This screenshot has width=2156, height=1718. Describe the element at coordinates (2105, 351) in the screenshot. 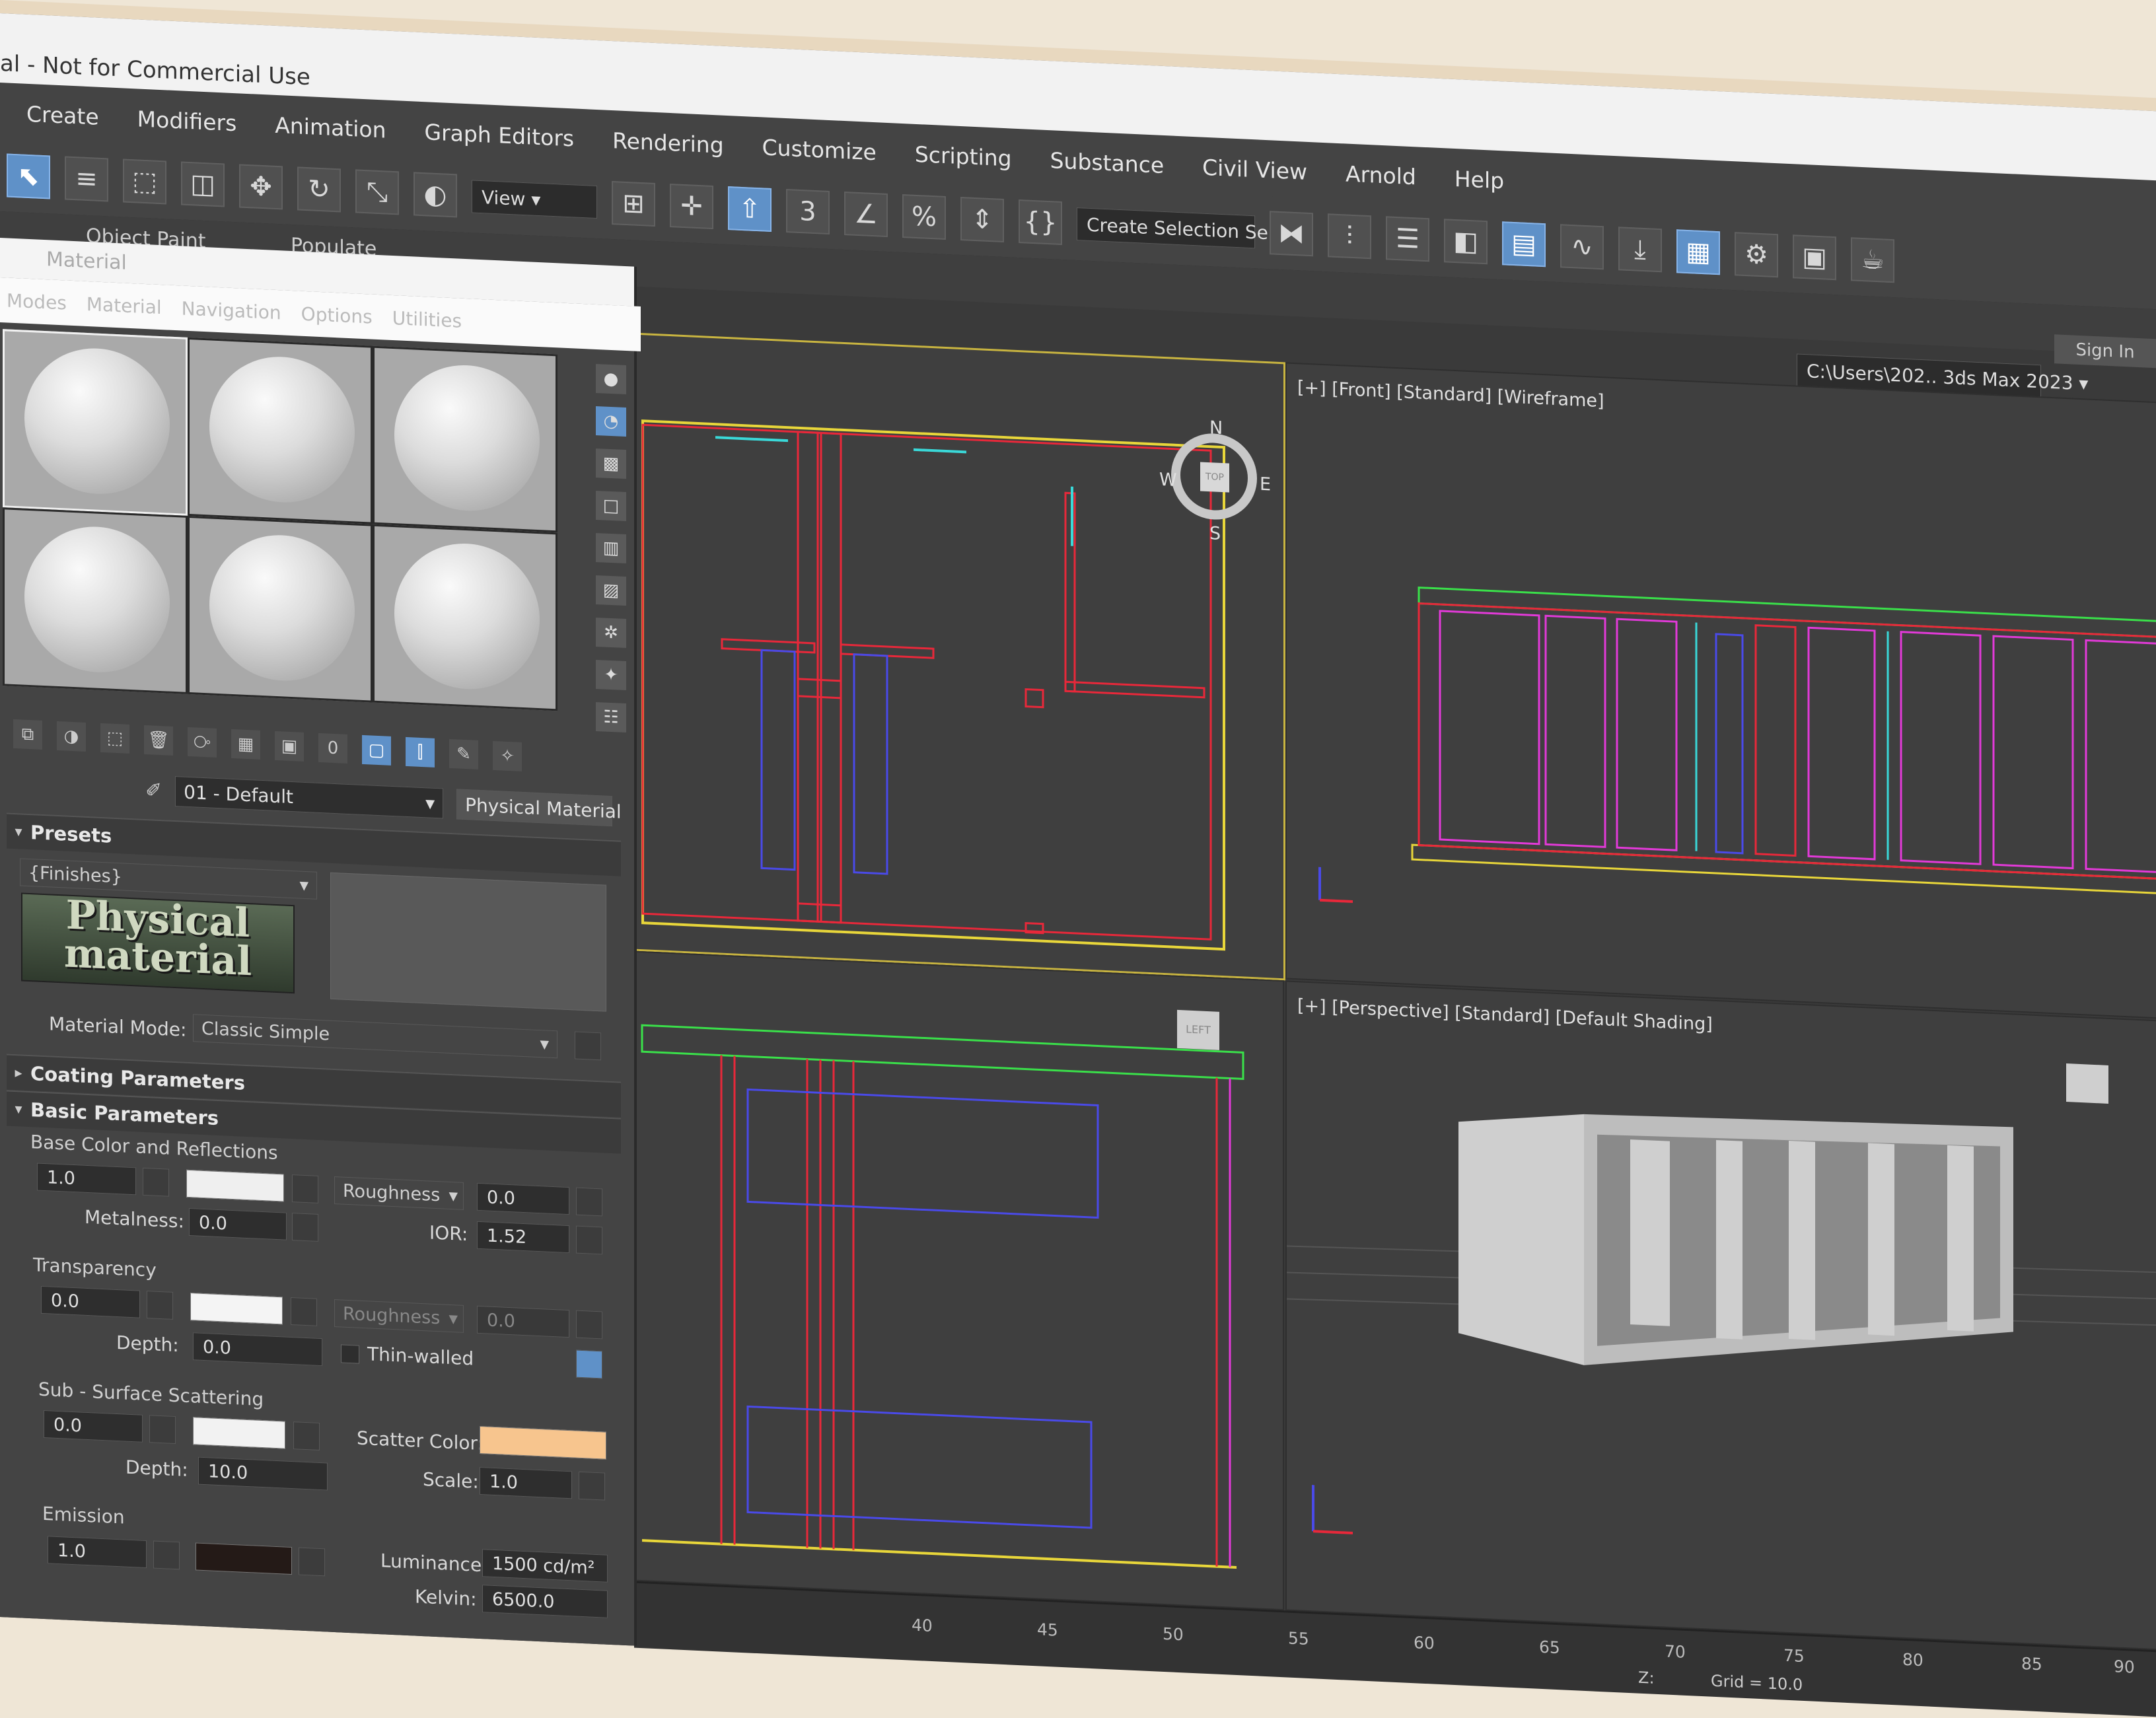

I see `sign-in-button: Sign In` at that location.